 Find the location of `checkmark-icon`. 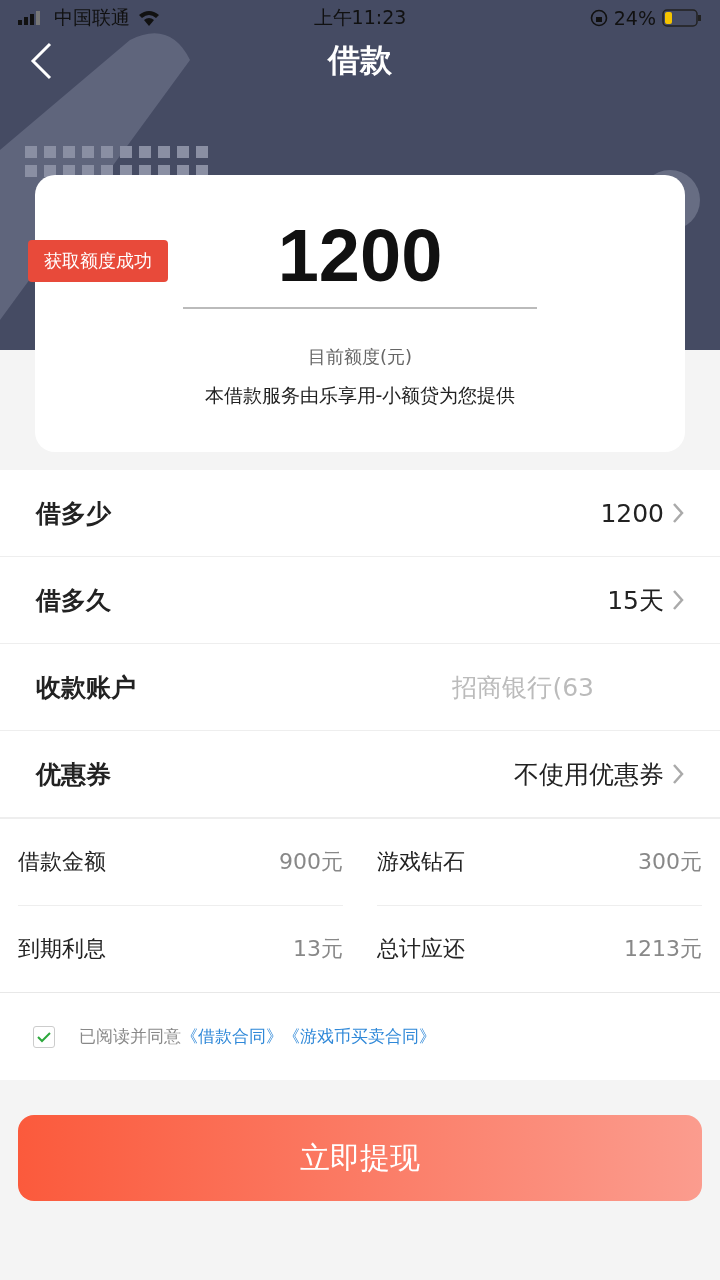

checkmark-icon is located at coordinates (44, 1036).